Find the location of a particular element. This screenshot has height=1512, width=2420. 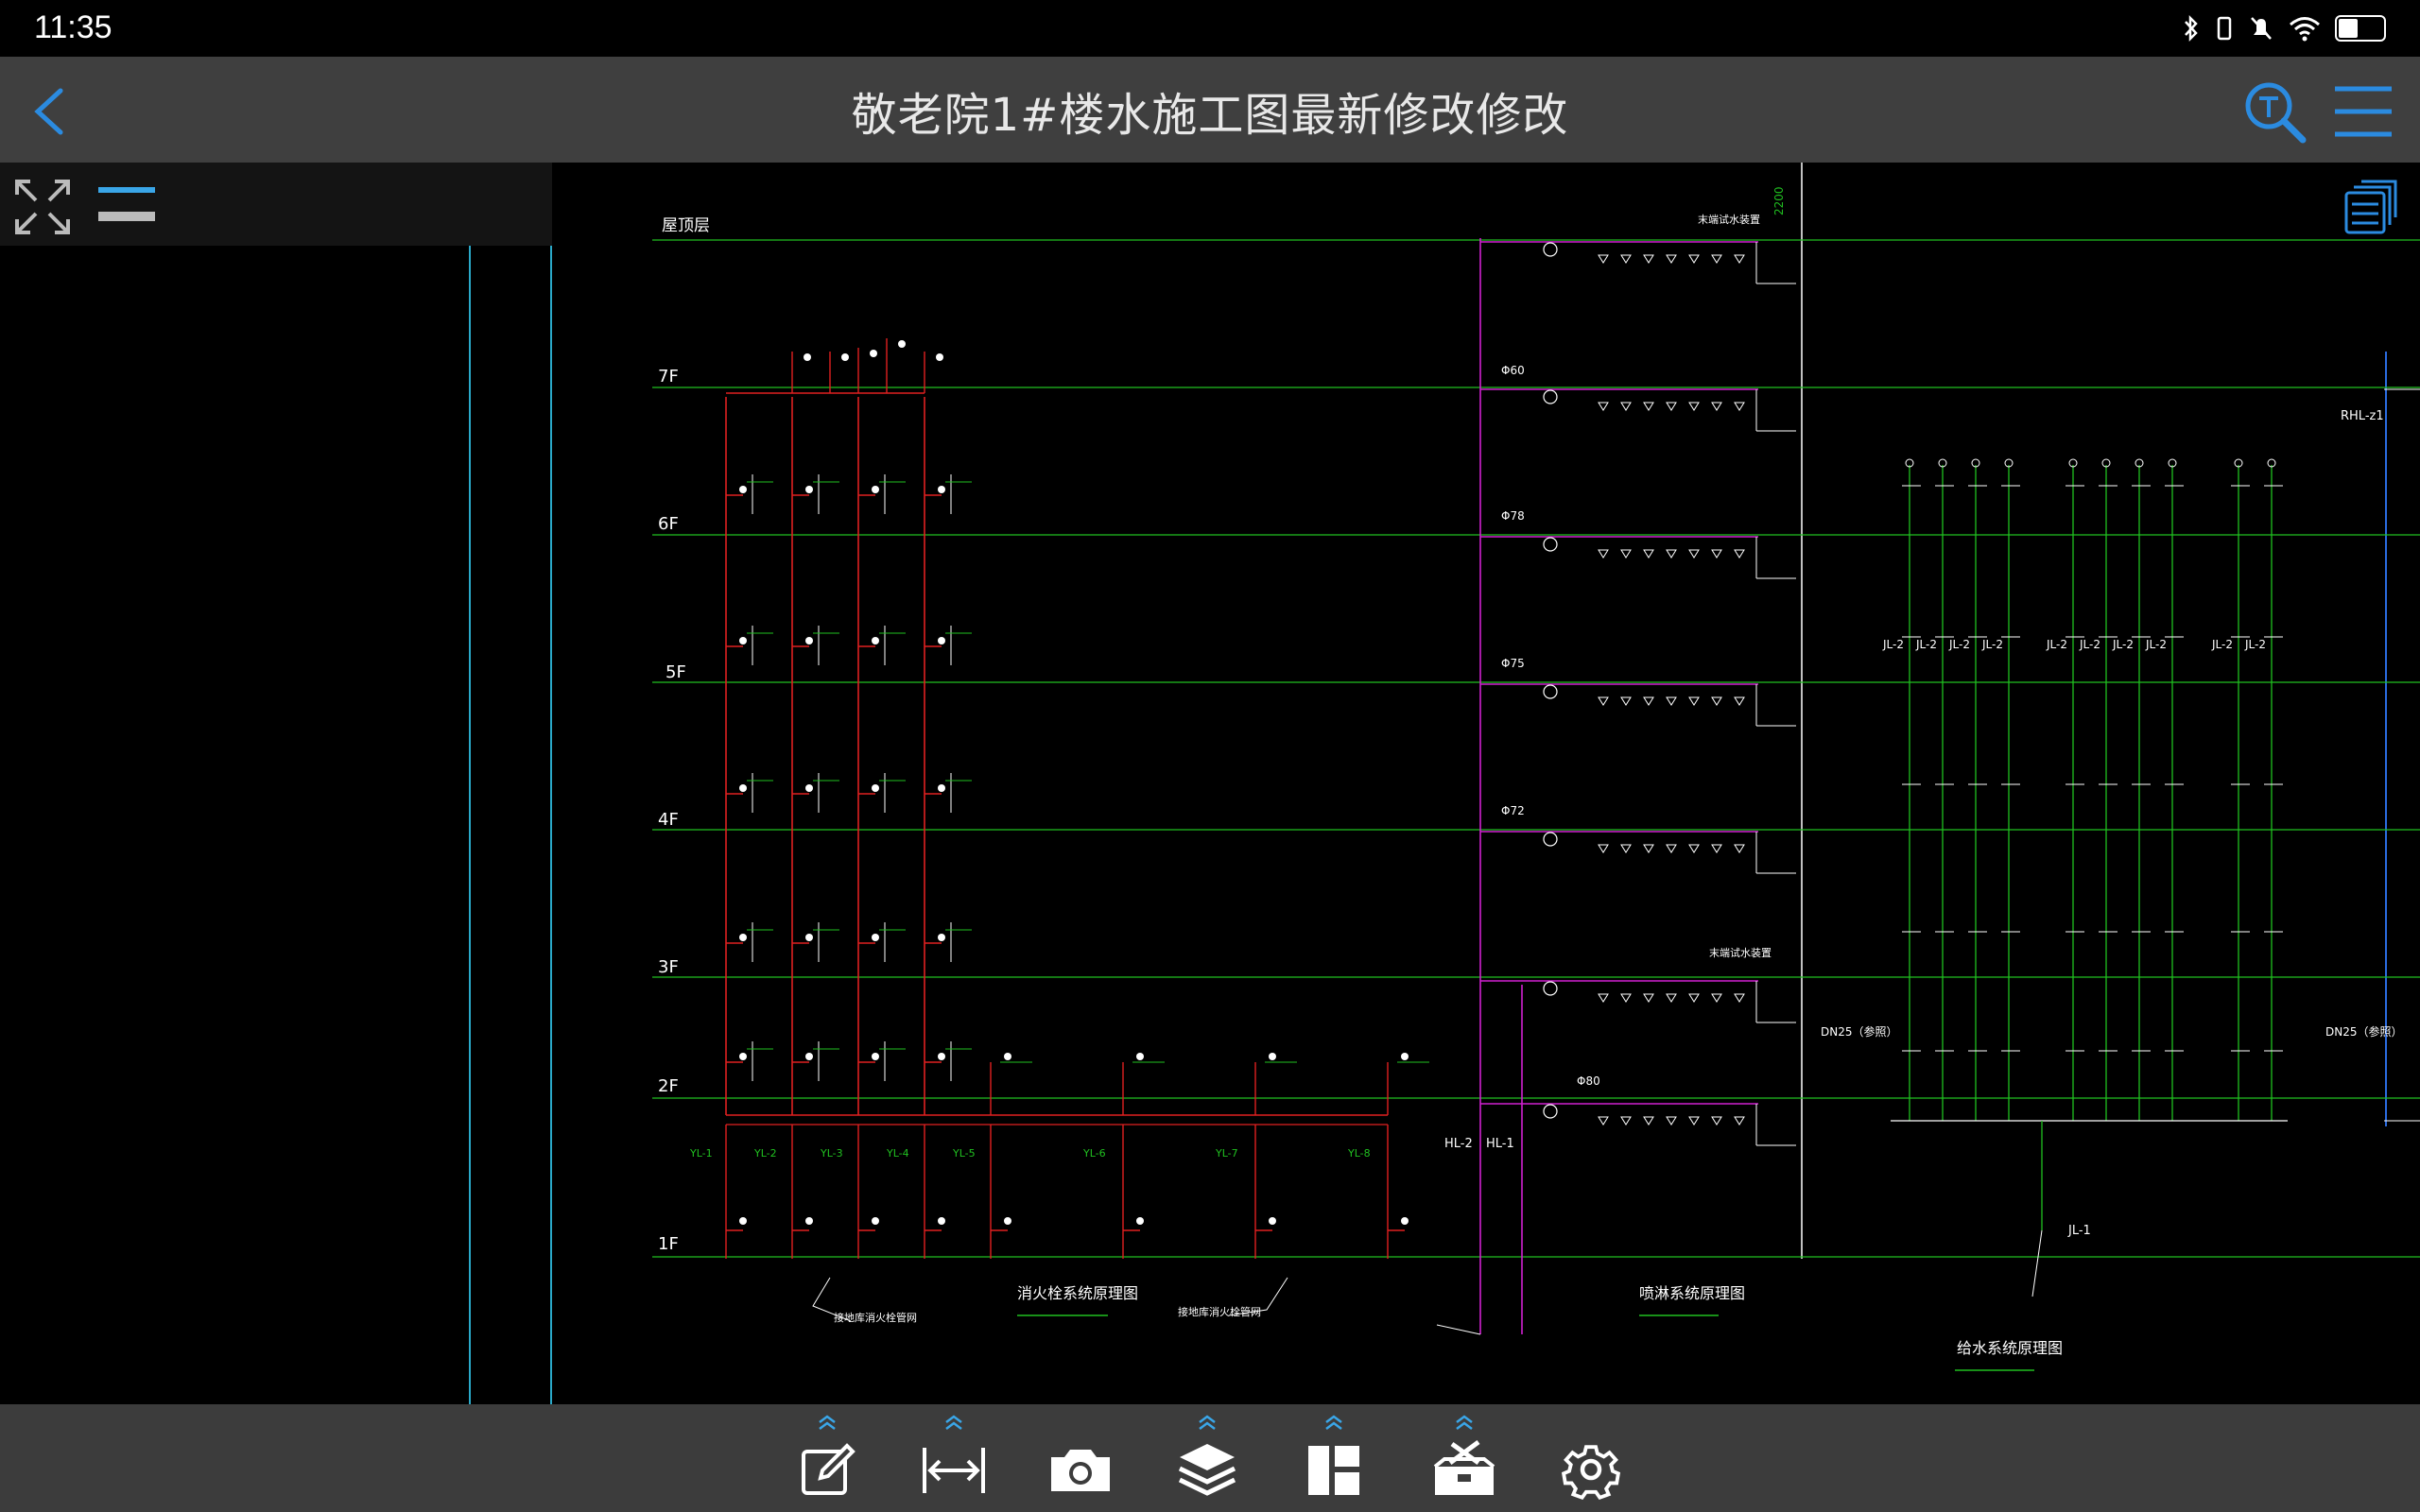

caption-hydrant-pipe-2: 接地库消火栓管网 is located at coordinates (1219, 1311).